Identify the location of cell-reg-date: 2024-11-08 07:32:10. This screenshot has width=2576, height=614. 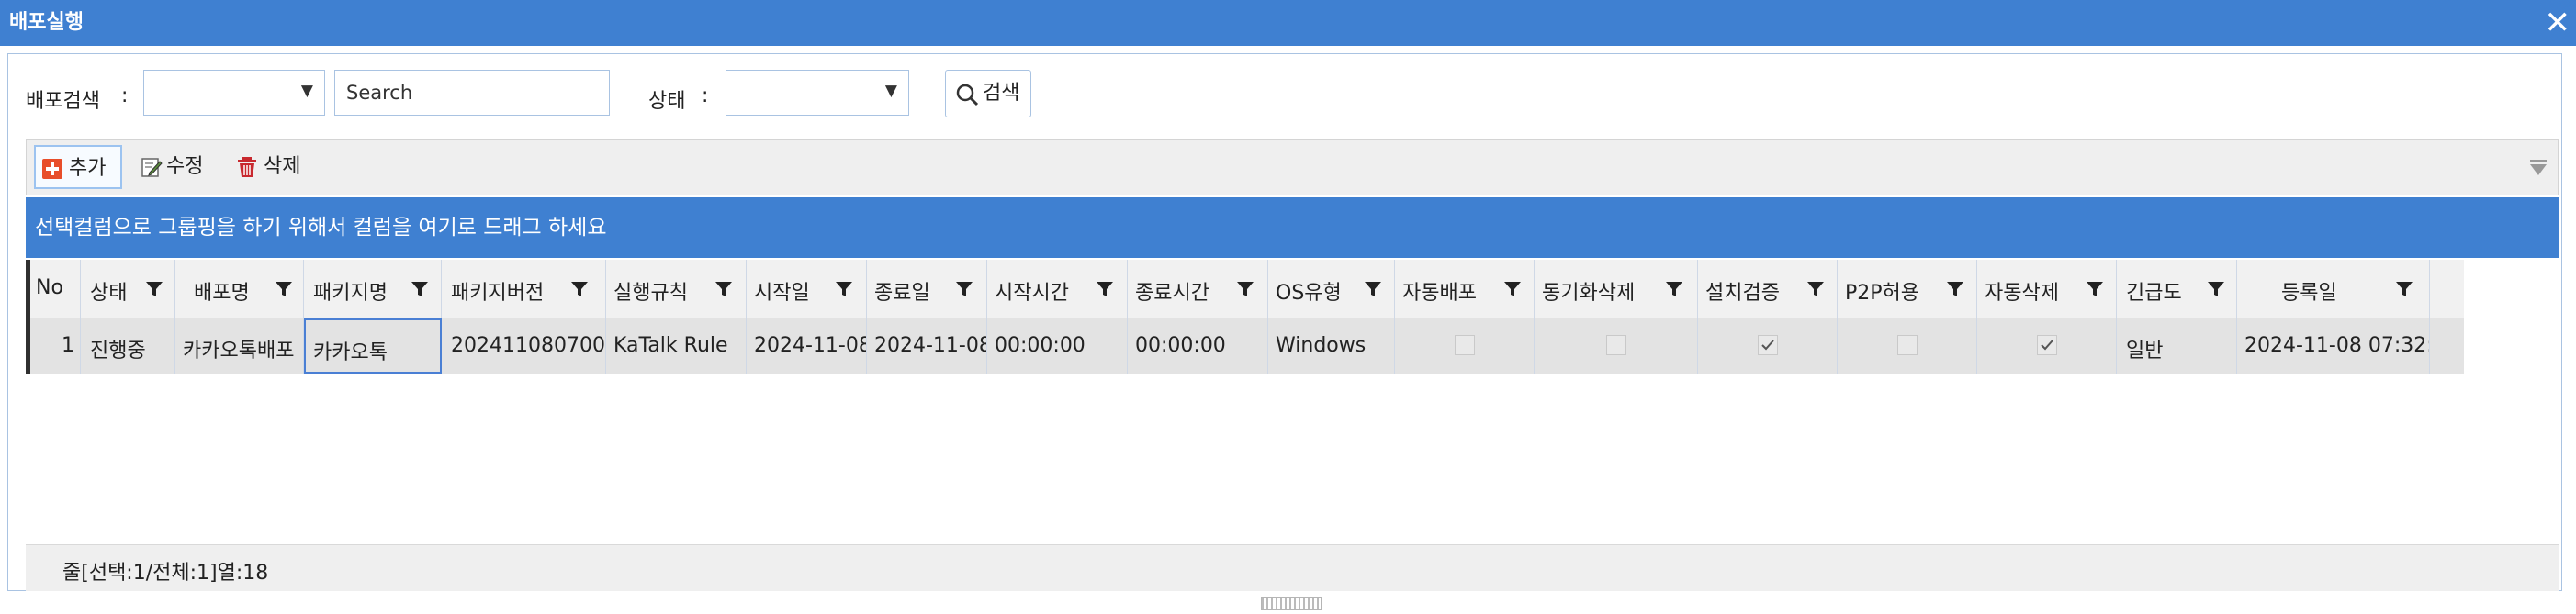
(2333, 346).